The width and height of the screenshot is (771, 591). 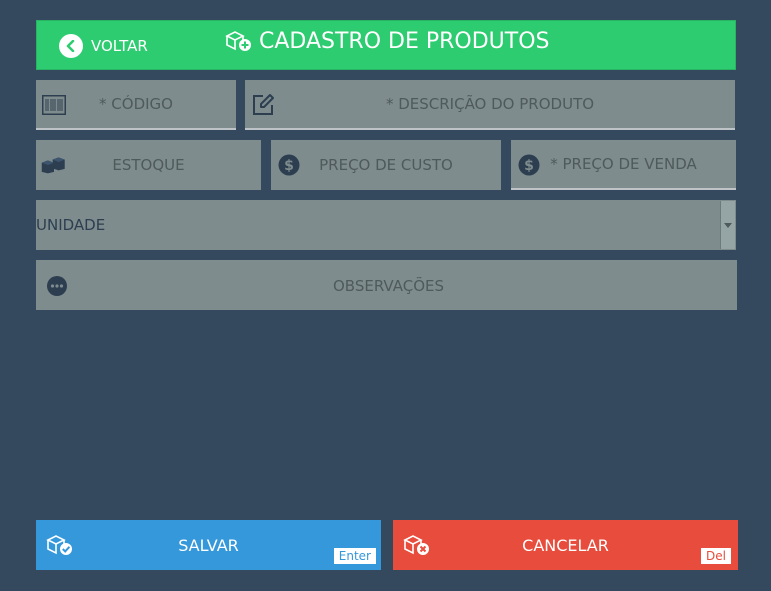 What do you see at coordinates (386, 225) in the screenshot?
I see `unidade-select: UNIDADE` at bounding box center [386, 225].